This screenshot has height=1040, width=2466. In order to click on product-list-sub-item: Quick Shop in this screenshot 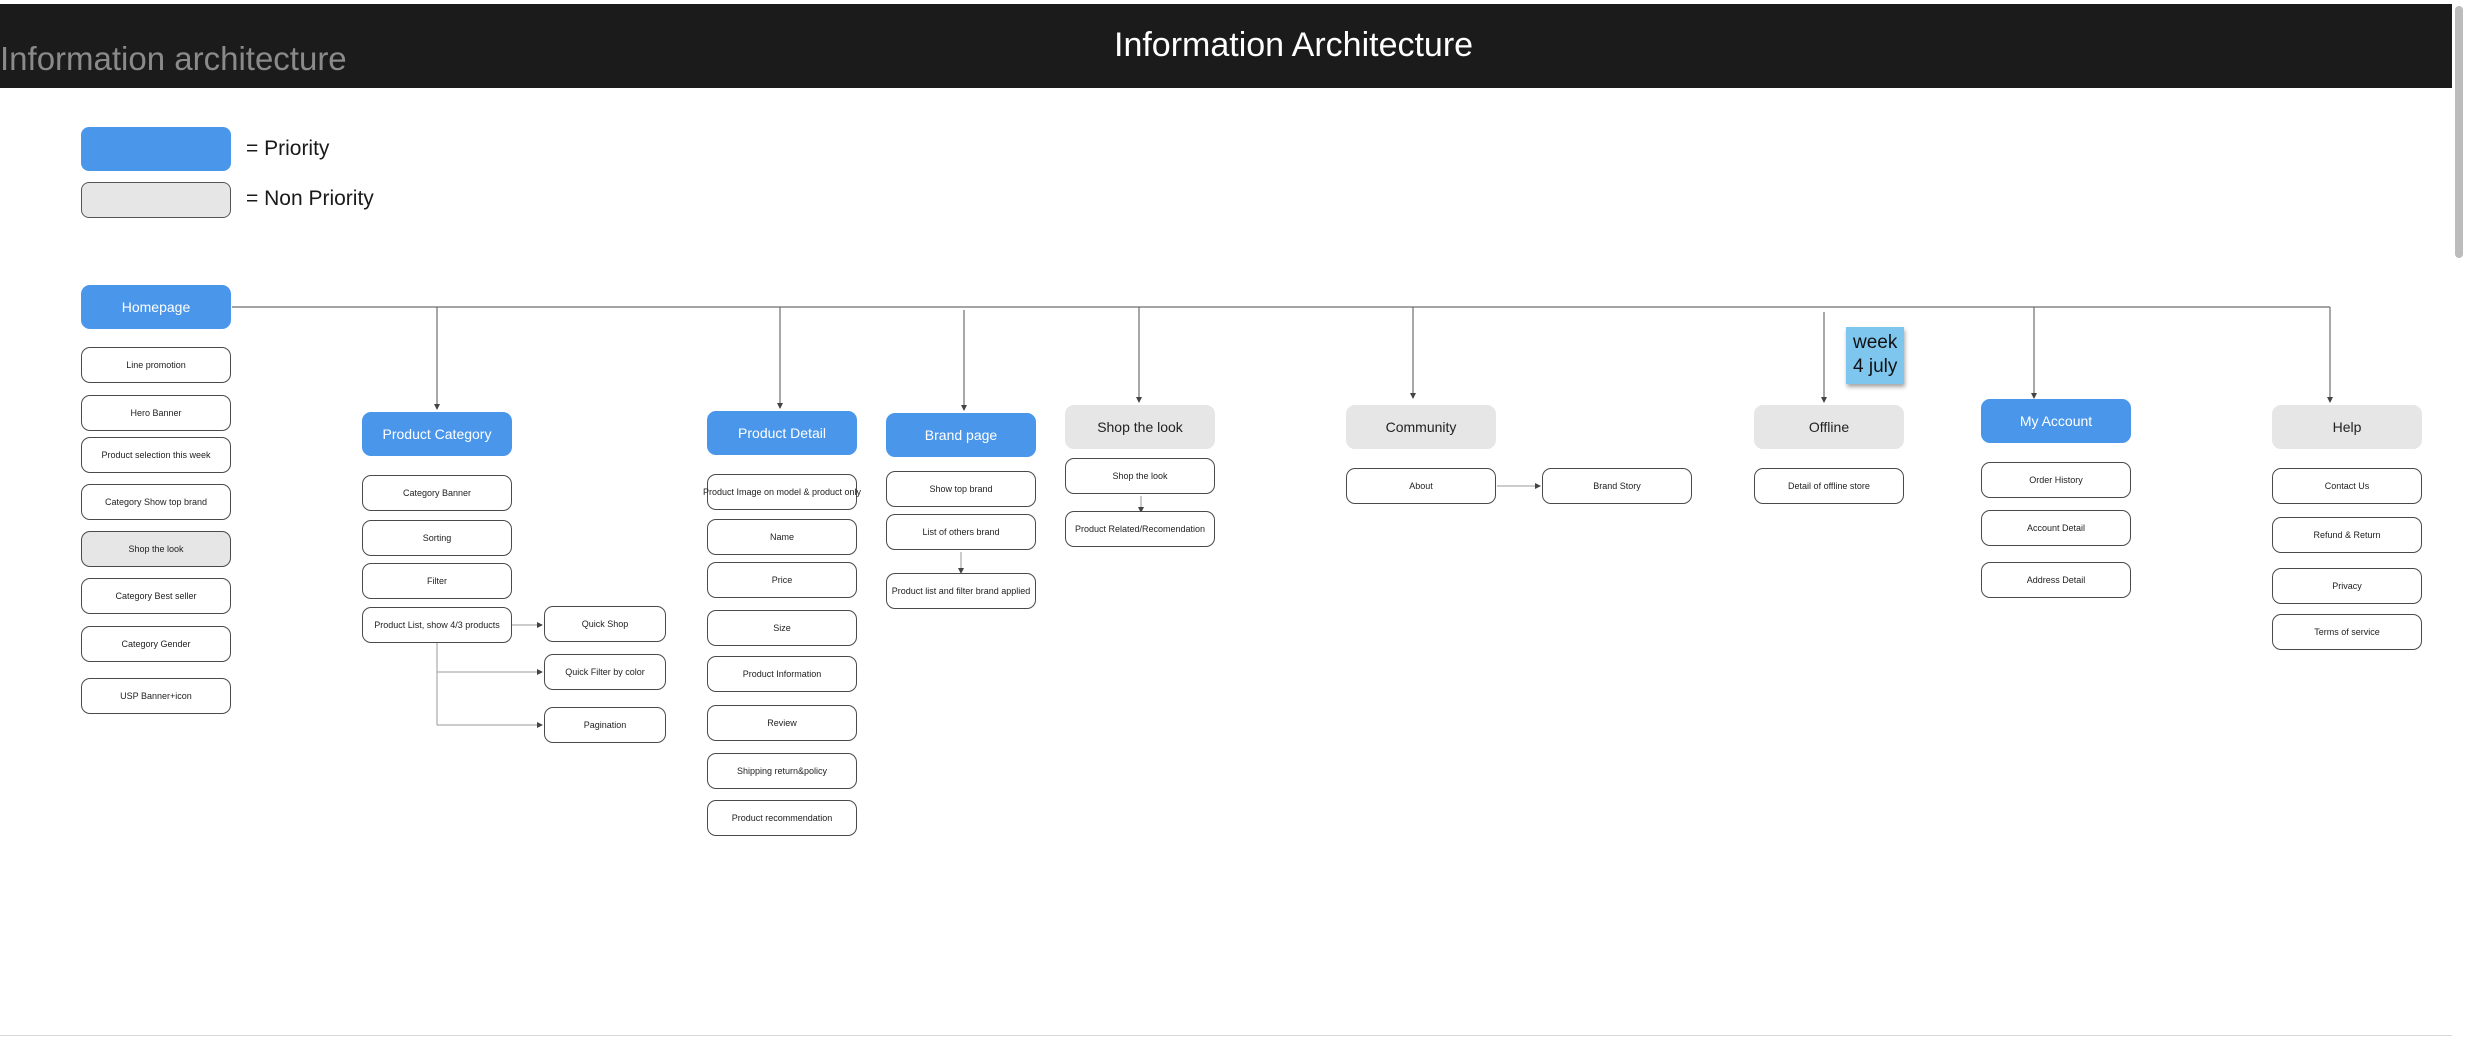, I will do `click(605, 624)`.